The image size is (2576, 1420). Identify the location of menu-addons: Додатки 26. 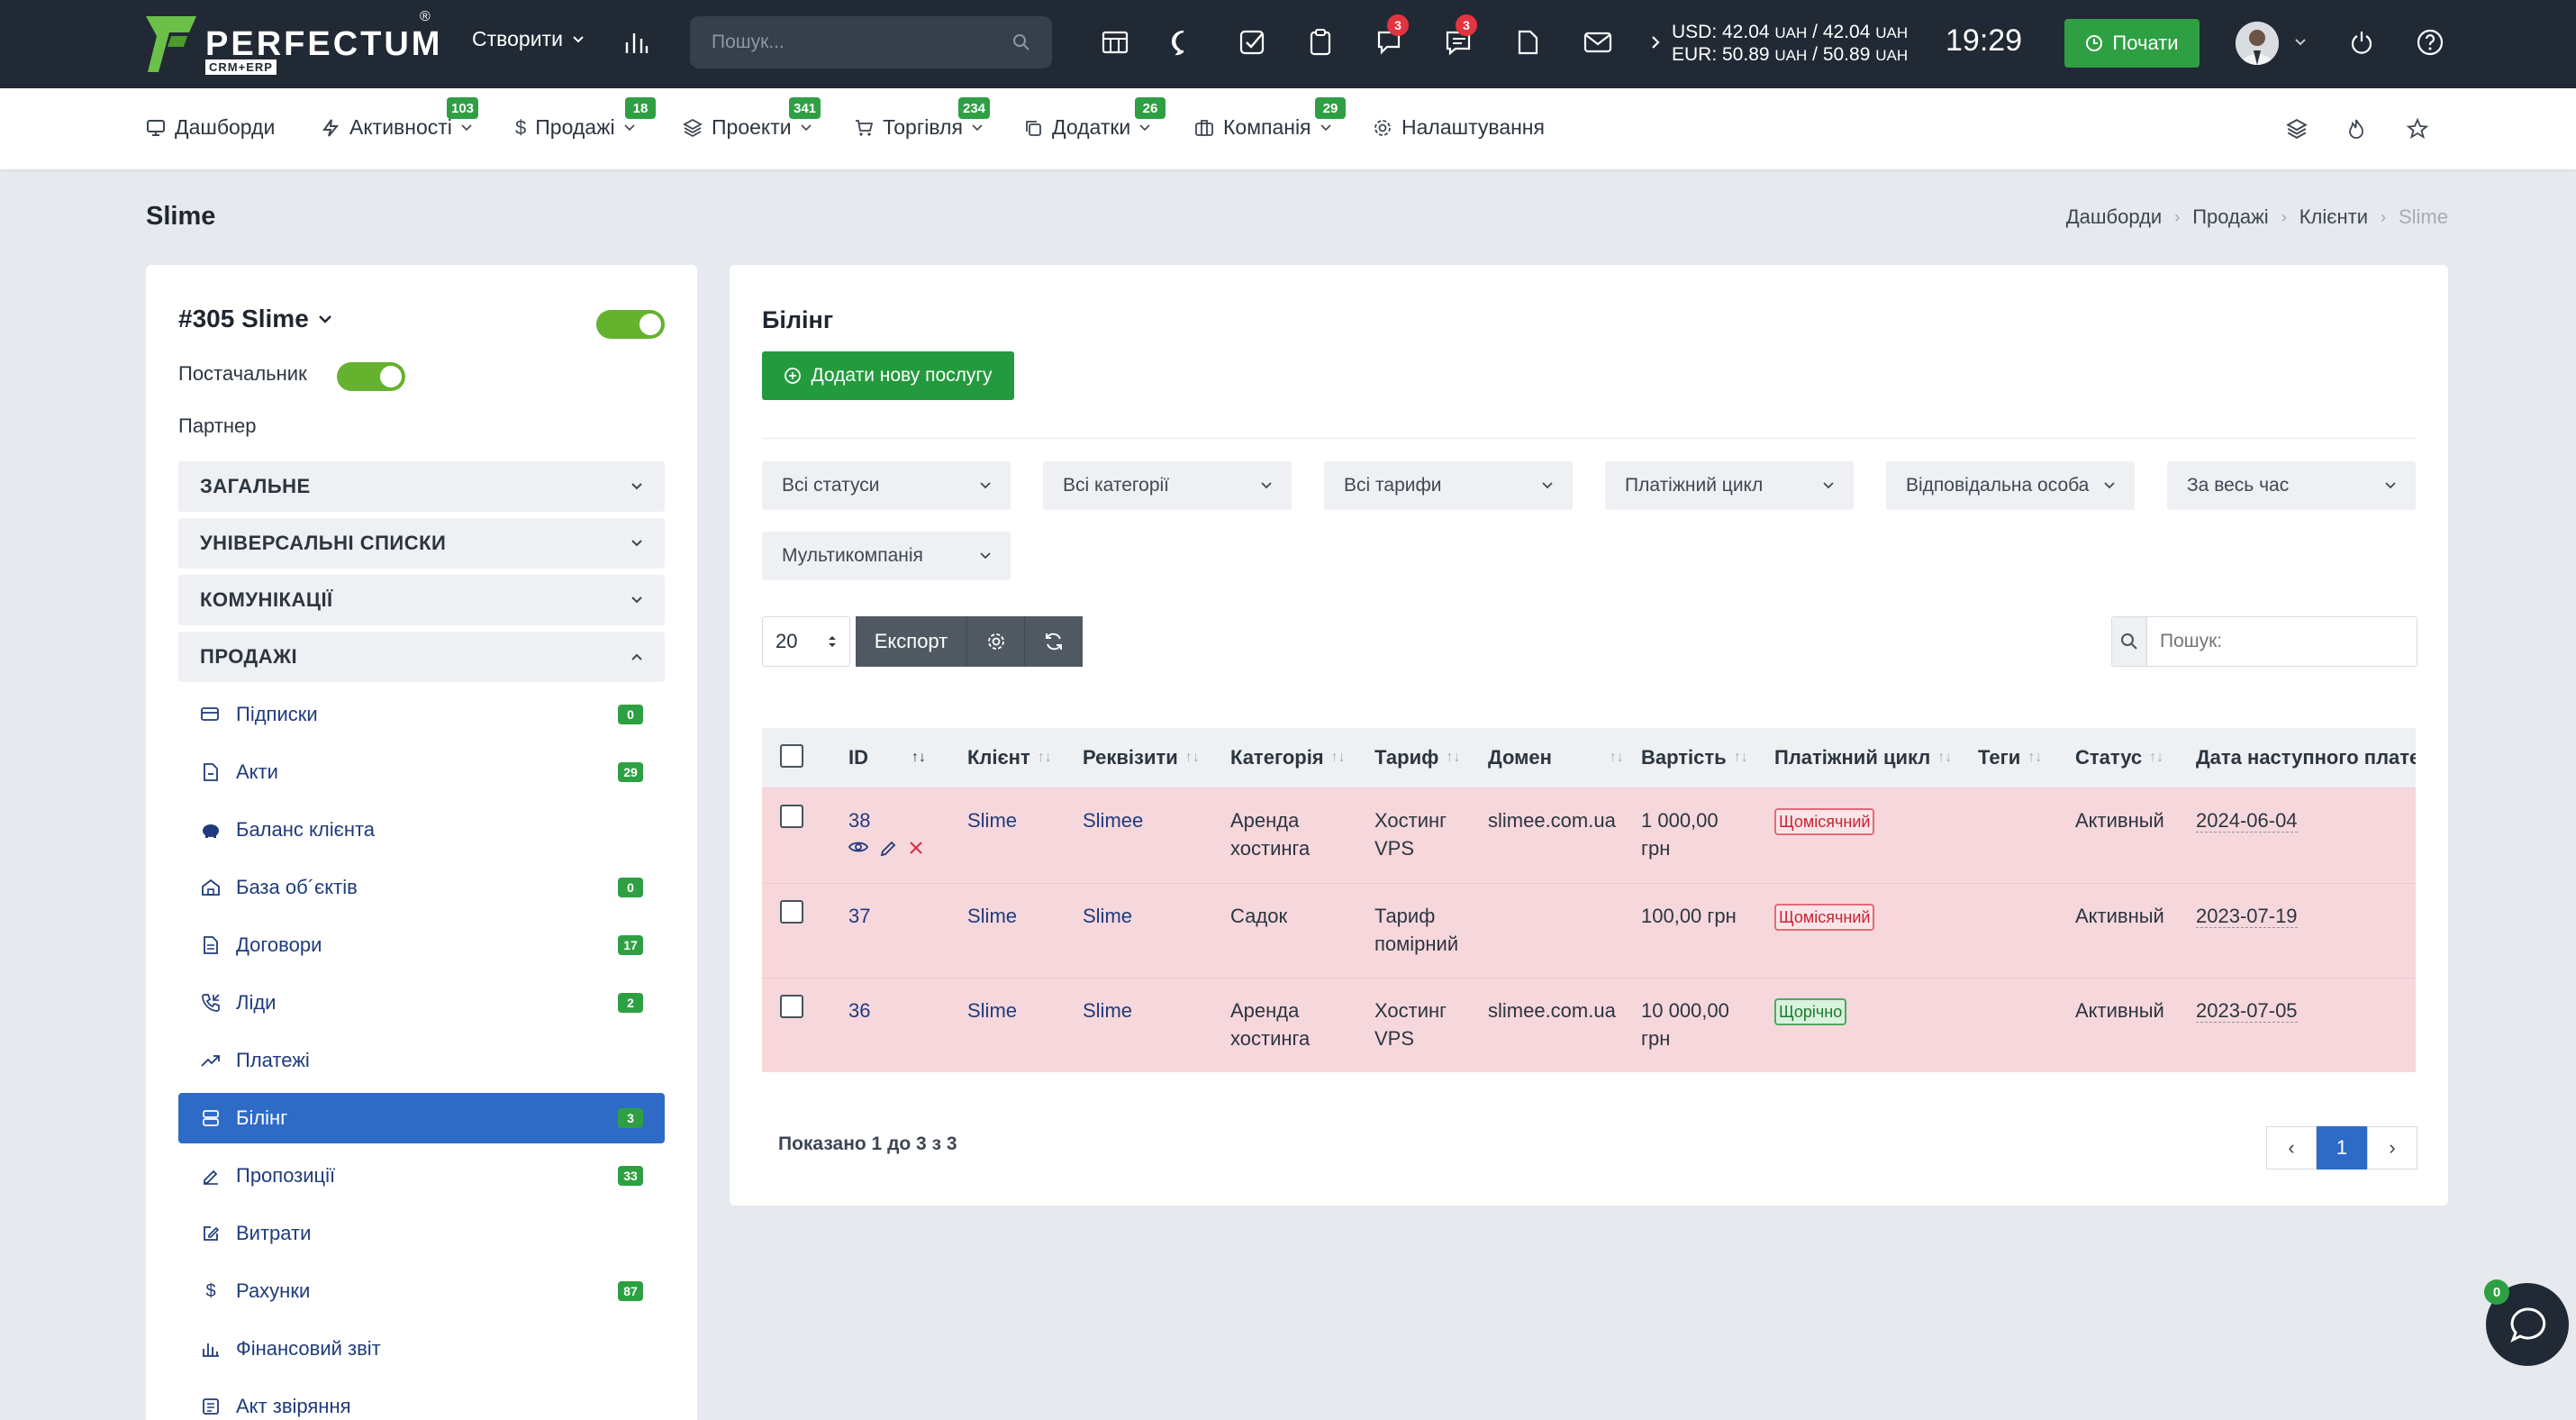
(1095, 118).